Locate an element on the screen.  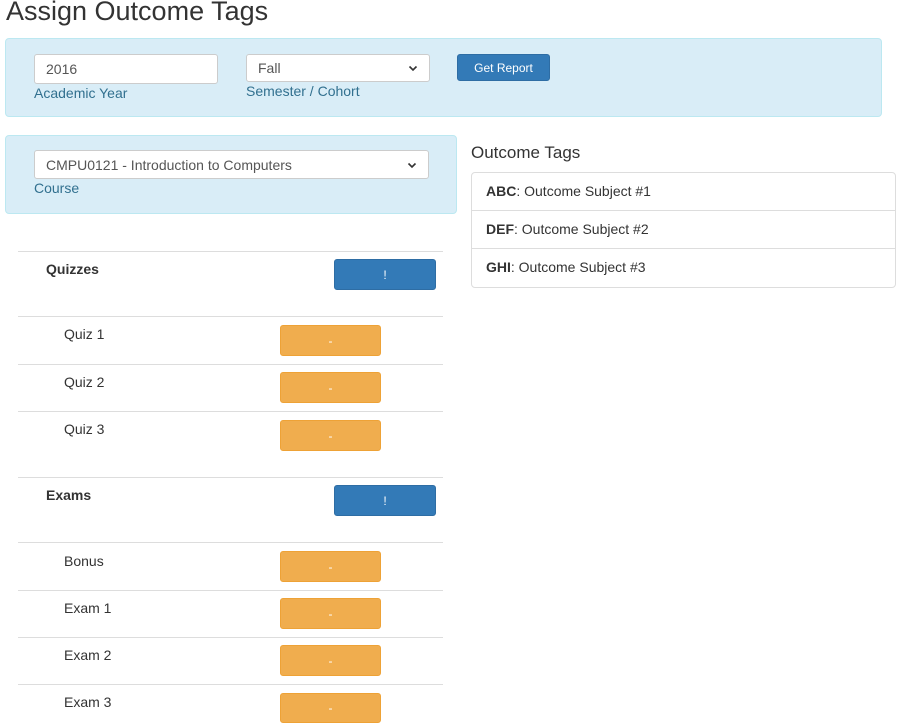
item-label-exam-2: Exam 2 is located at coordinates (88, 655).